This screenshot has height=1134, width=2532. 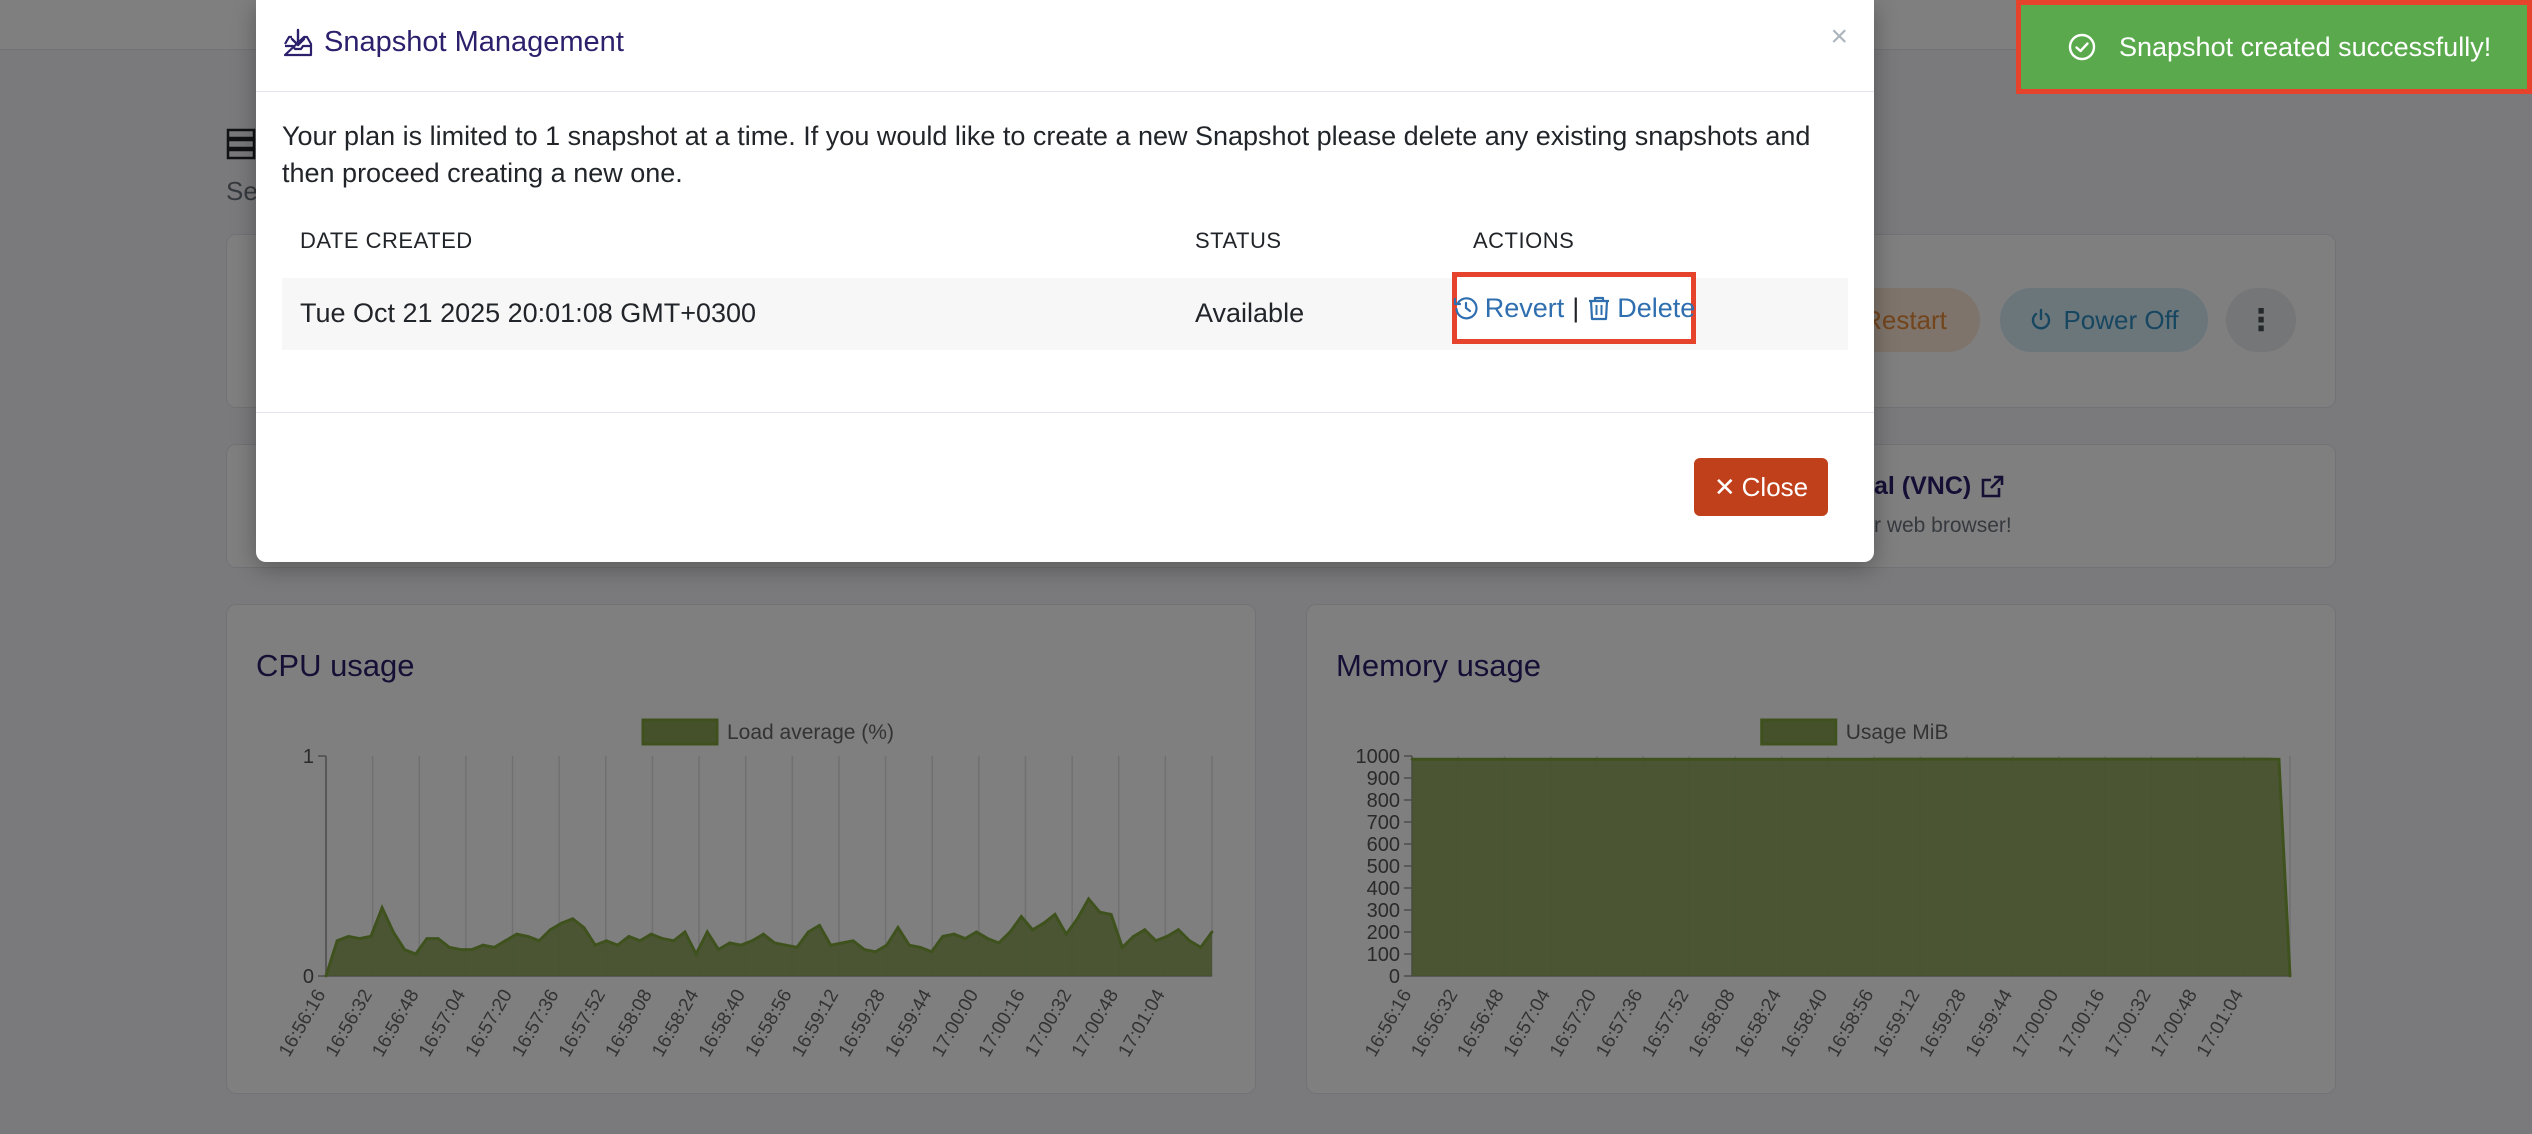 I want to click on revert-label: Revert, so click(x=1524, y=307).